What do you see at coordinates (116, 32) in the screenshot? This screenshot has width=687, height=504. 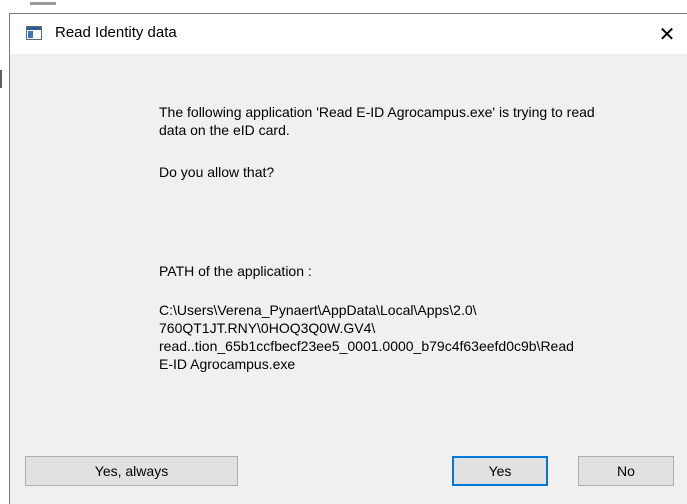 I see `dialog-title: Read Identity data` at bounding box center [116, 32].